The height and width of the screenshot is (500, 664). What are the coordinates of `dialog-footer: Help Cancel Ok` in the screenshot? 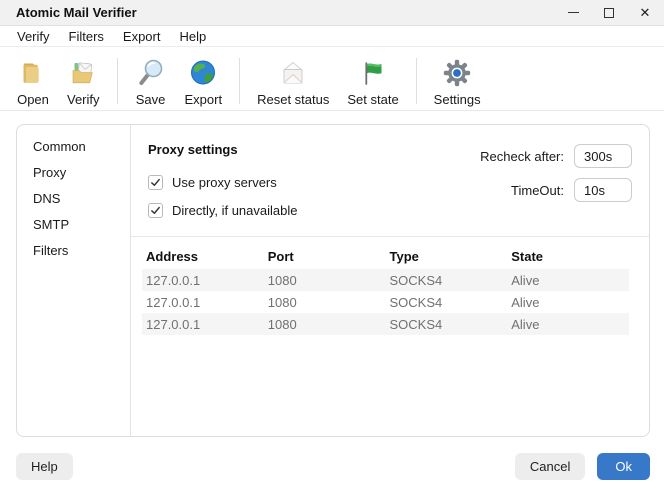 It's located at (332, 458).